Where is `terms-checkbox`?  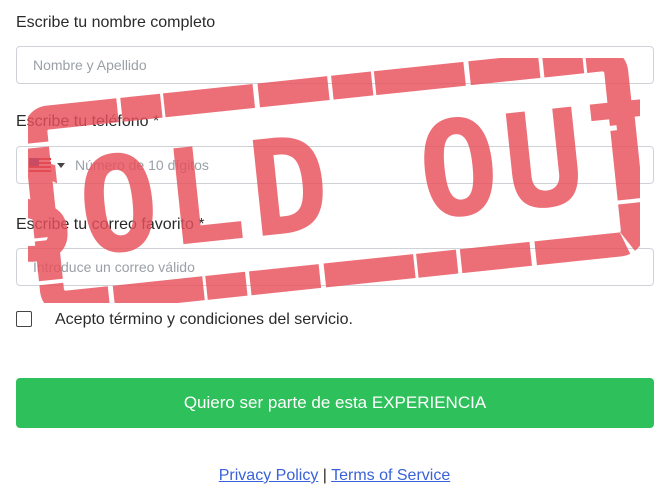
terms-checkbox is located at coordinates (24, 319).